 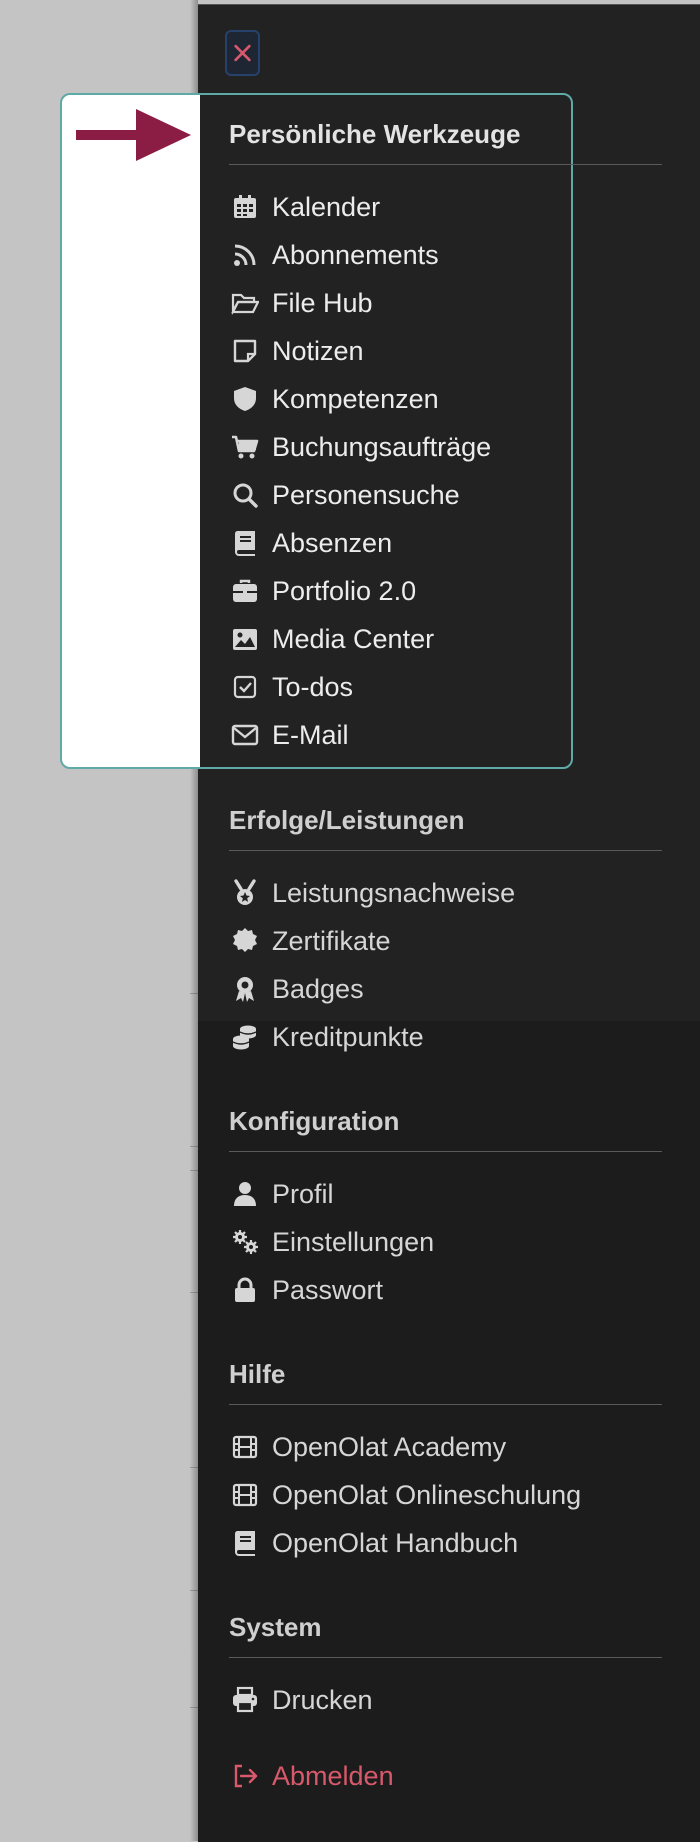 I want to click on search-icon, so click(x=245, y=495).